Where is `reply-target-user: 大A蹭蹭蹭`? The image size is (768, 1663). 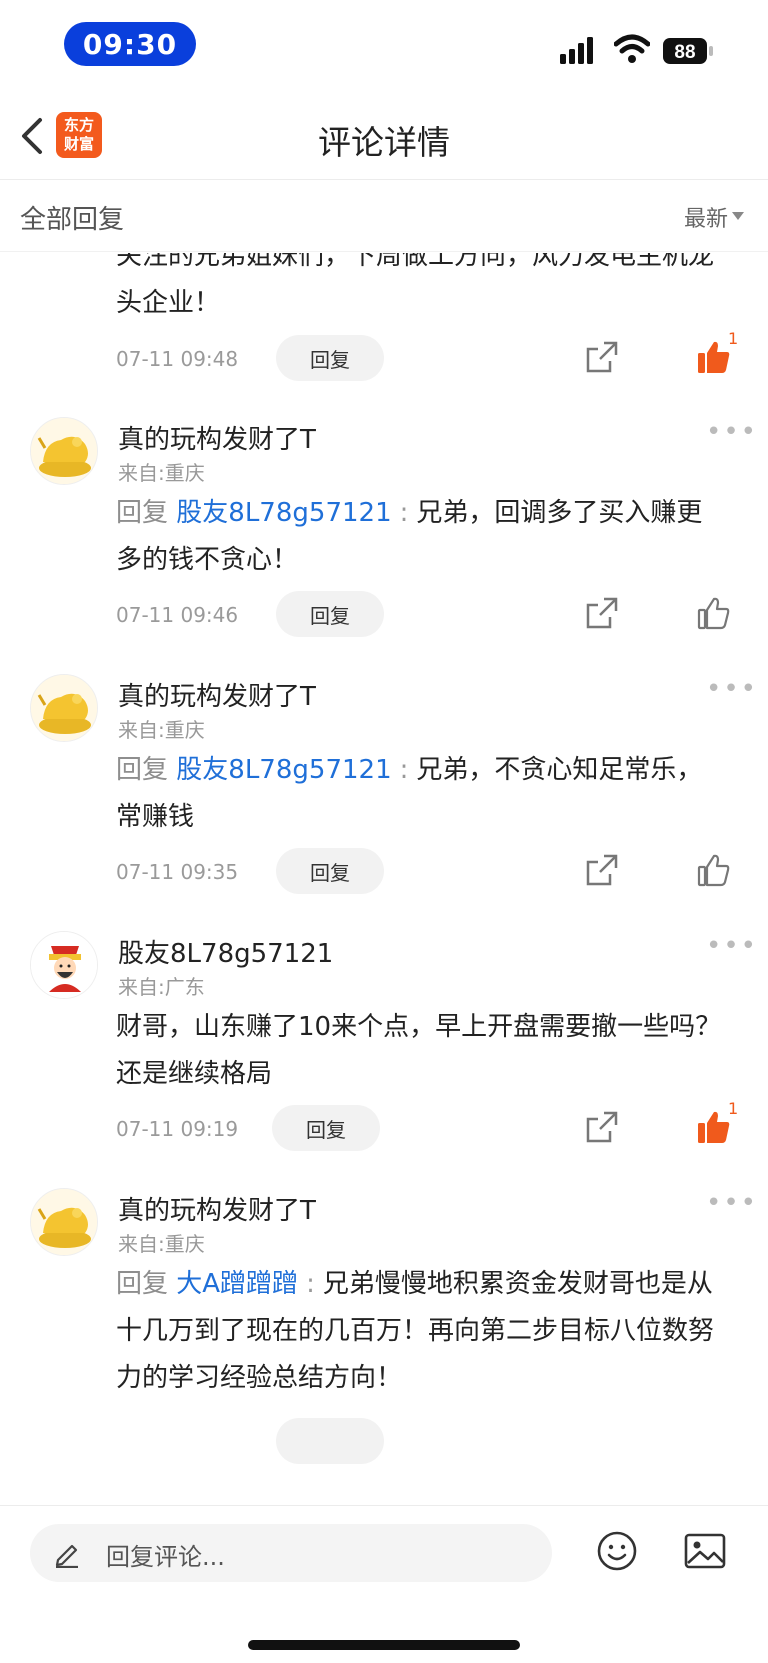 reply-target-user: 大A蹭蹭蹭 is located at coordinates (237, 1284).